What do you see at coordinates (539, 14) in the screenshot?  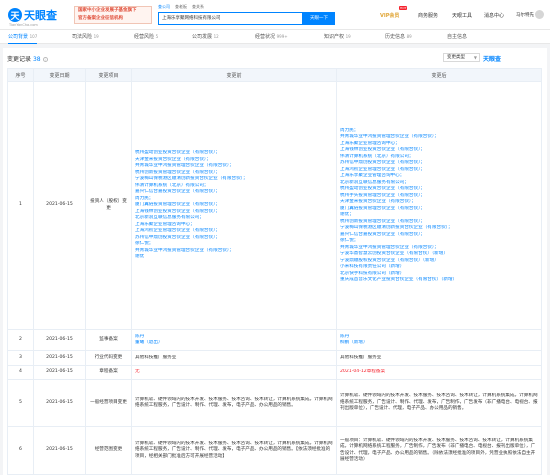 I see `avatar` at bounding box center [539, 14].